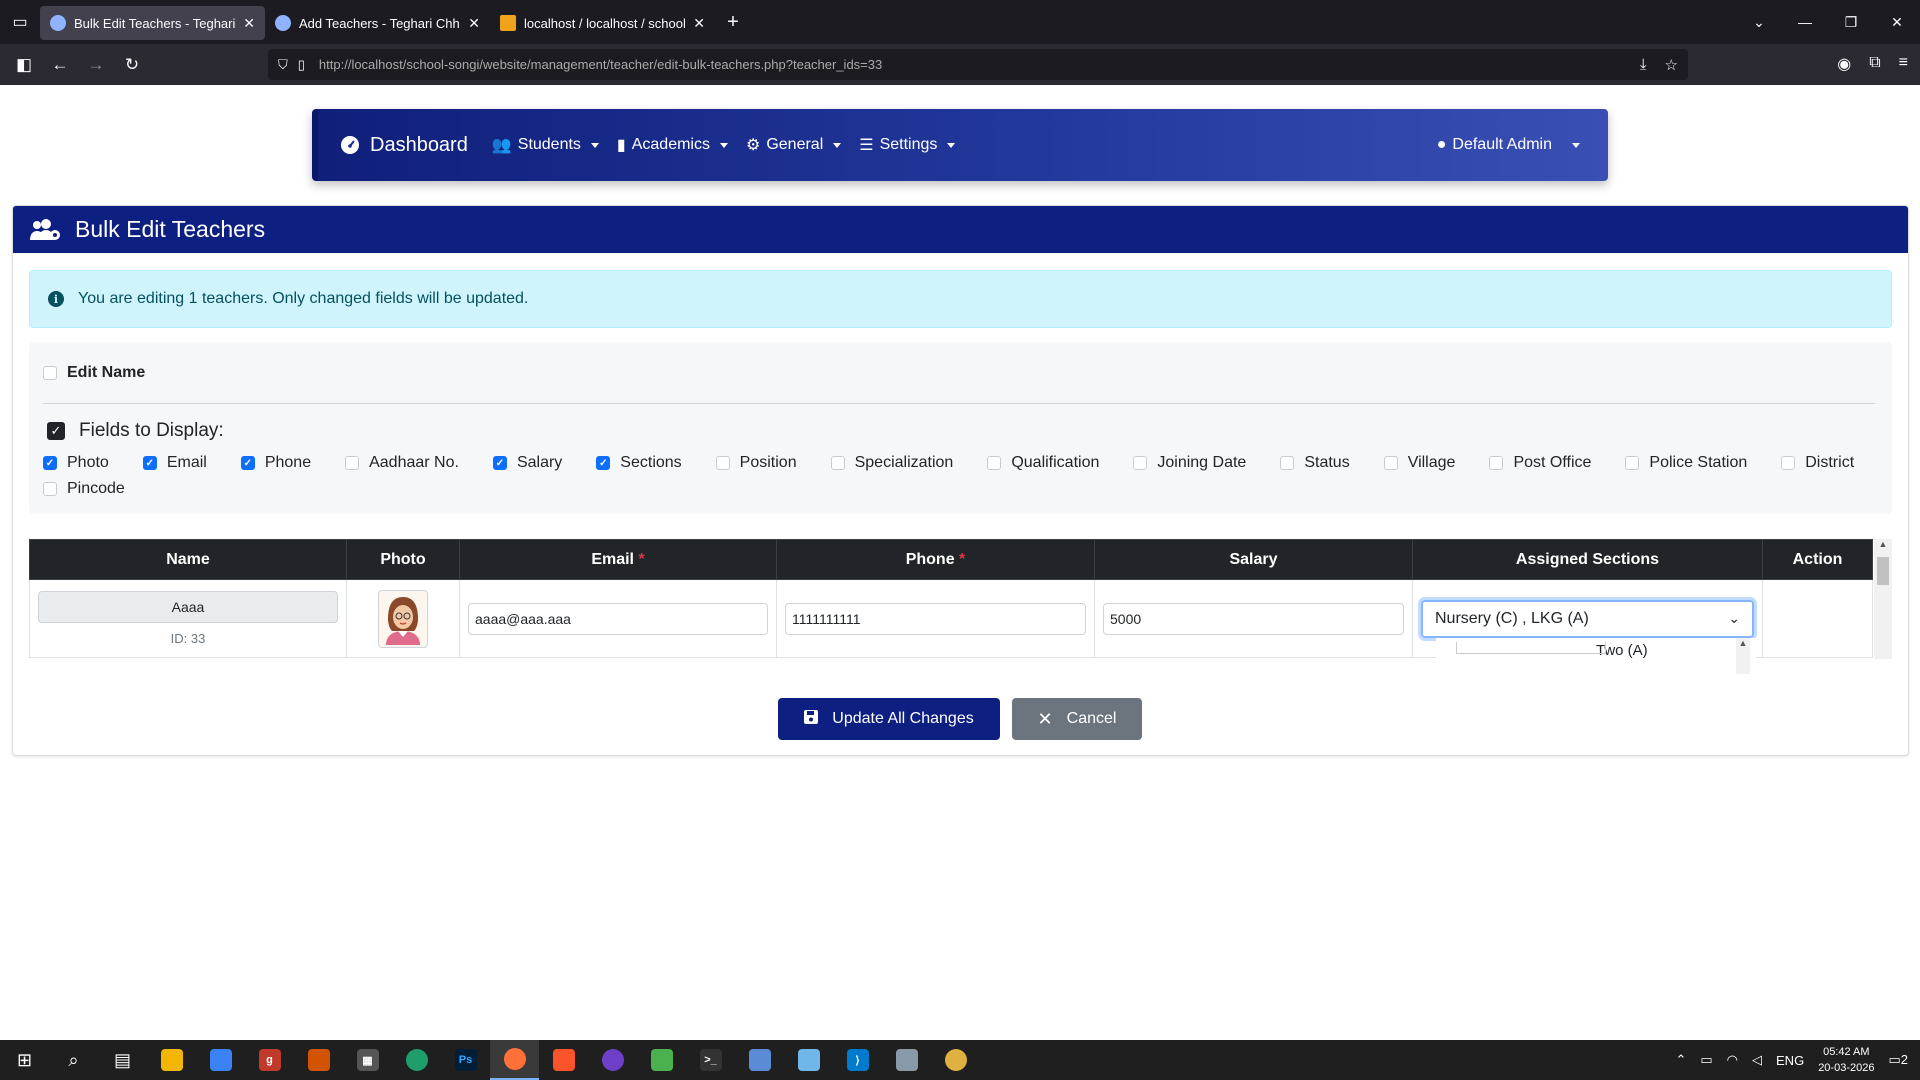 The image size is (1920, 1080). I want to click on reload-button: ↻, so click(132, 65).